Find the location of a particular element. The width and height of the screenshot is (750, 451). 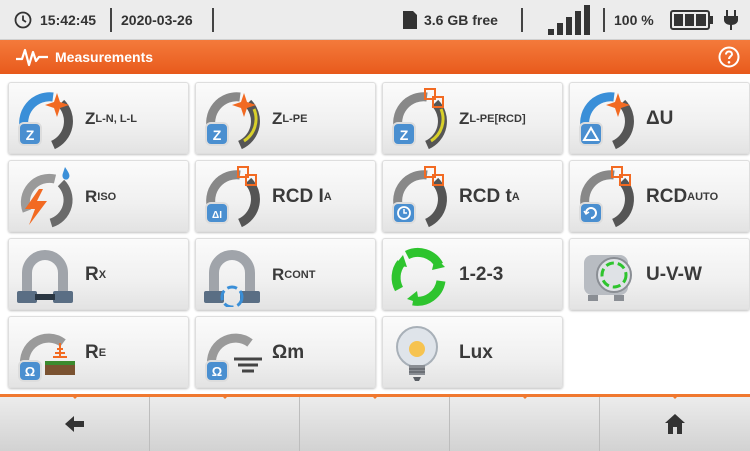

storage-free: 3.6 GB free is located at coordinates (461, 20).